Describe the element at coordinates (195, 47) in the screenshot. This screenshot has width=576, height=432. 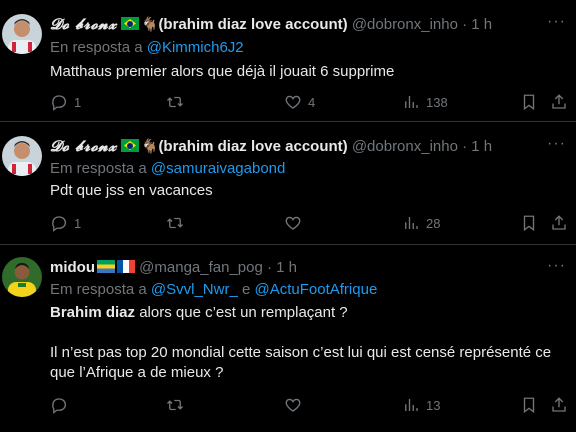
I see `mention-link: @Kimmich6J2` at that location.